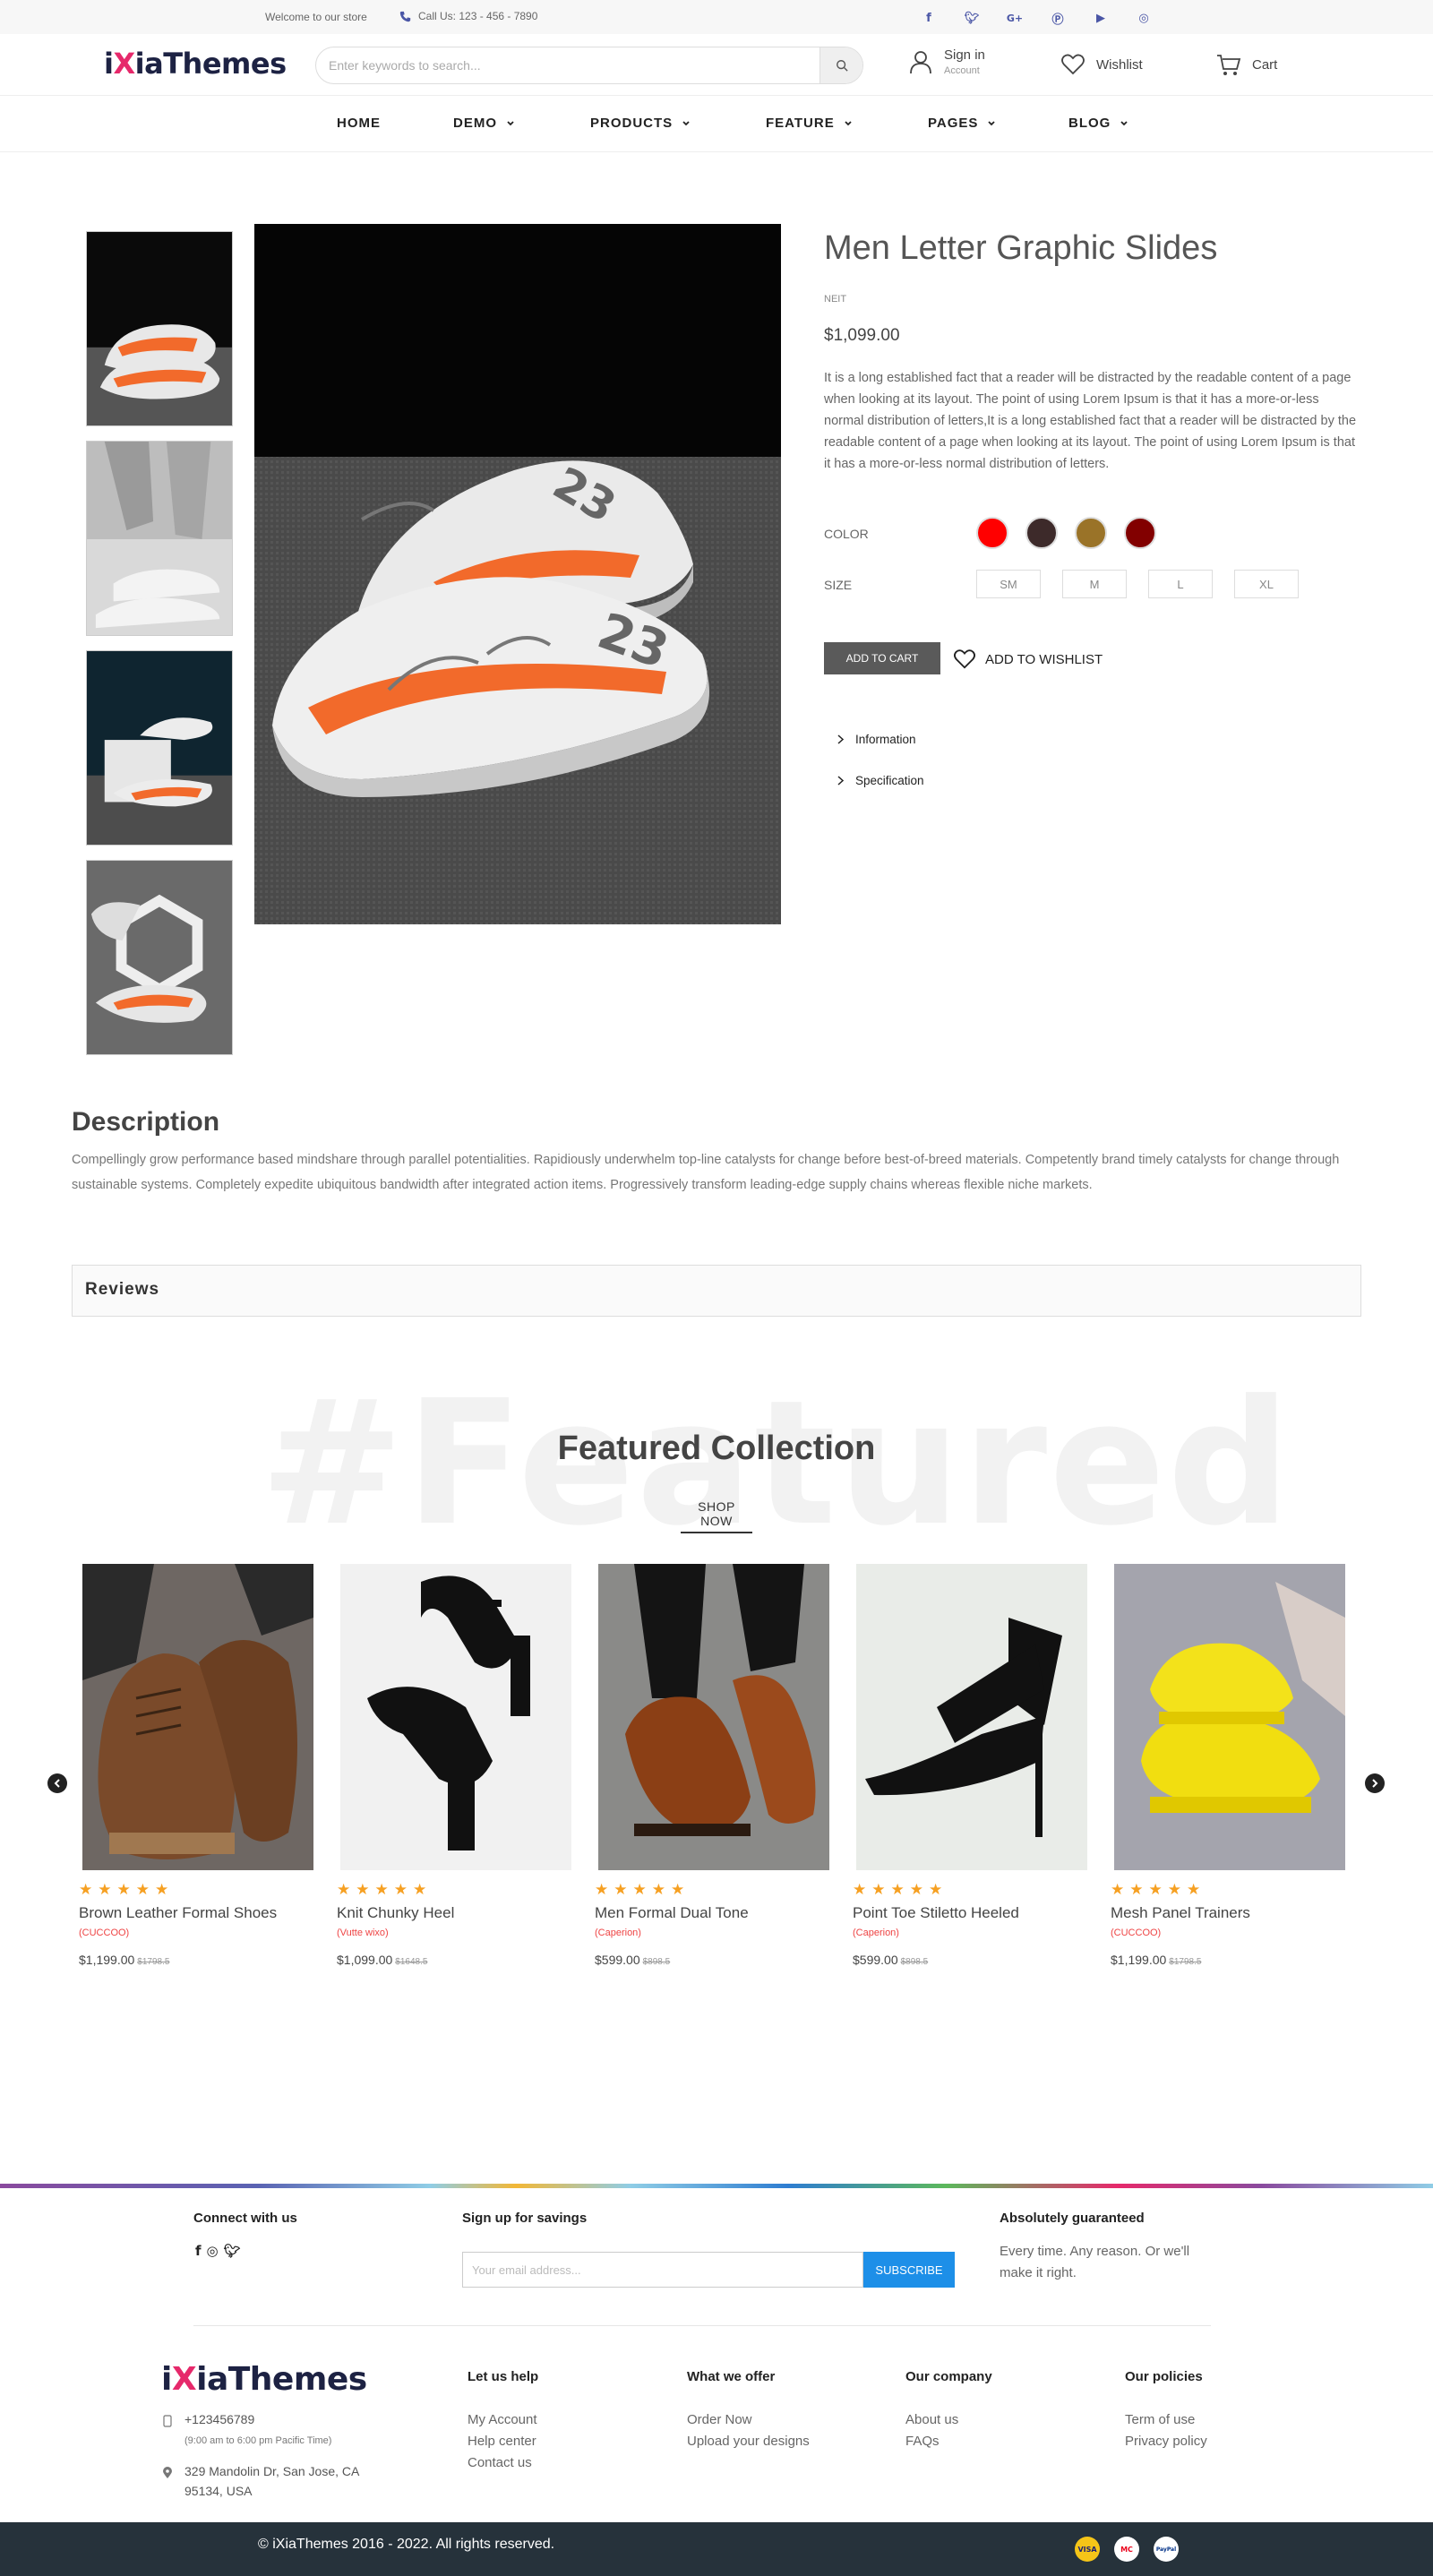 The height and width of the screenshot is (2576, 1433). Describe the element at coordinates (716, 1516) in the screenshot. I see `shop-now-link: SHOP NOW` at that location.